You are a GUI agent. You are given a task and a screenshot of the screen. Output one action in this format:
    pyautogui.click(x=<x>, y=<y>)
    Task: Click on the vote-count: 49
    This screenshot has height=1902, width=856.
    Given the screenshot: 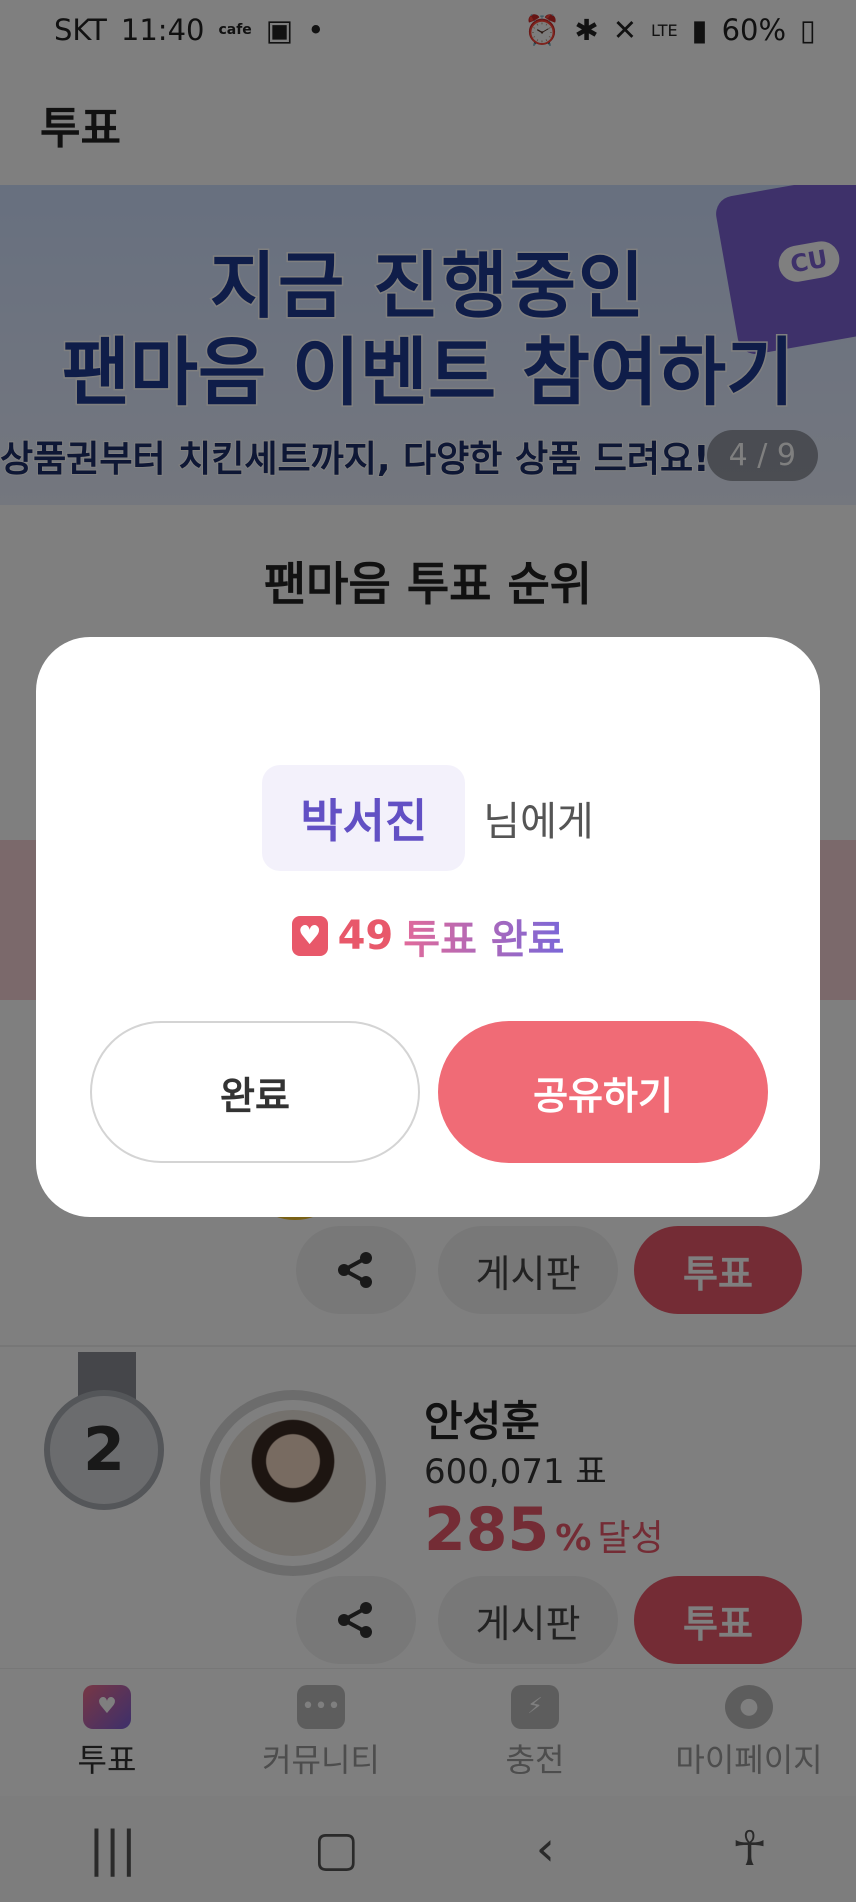 What is the action you would take?
    pyautogui.click(x=365, y=936)
    